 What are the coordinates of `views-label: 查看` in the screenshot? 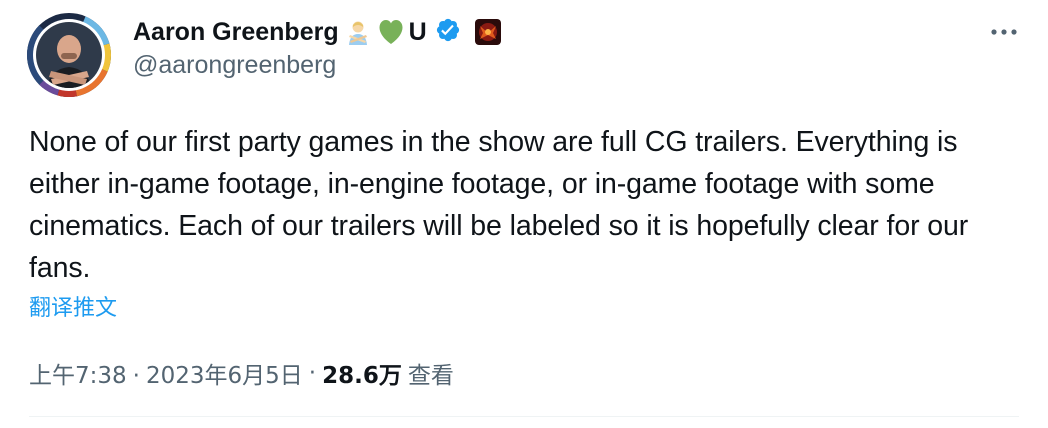 It's located at (430, 376).